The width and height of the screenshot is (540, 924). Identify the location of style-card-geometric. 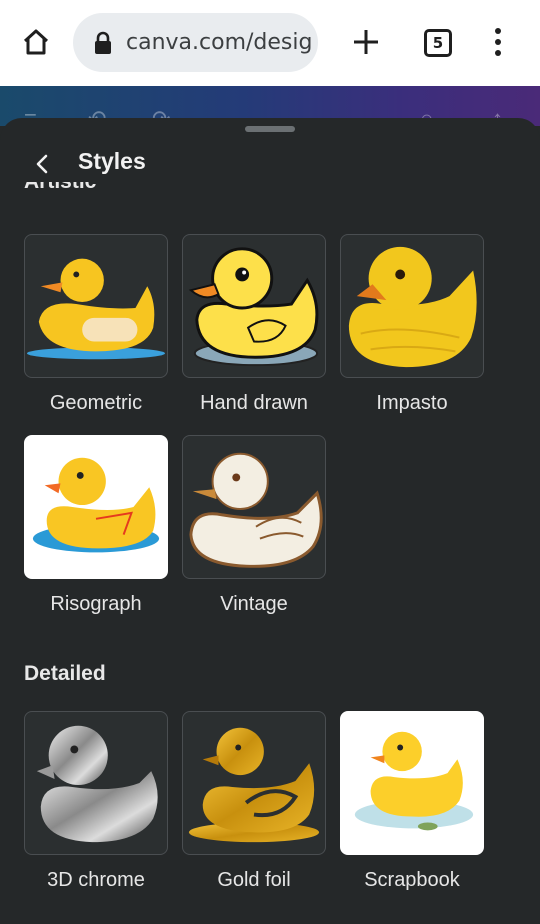
(96, 306).